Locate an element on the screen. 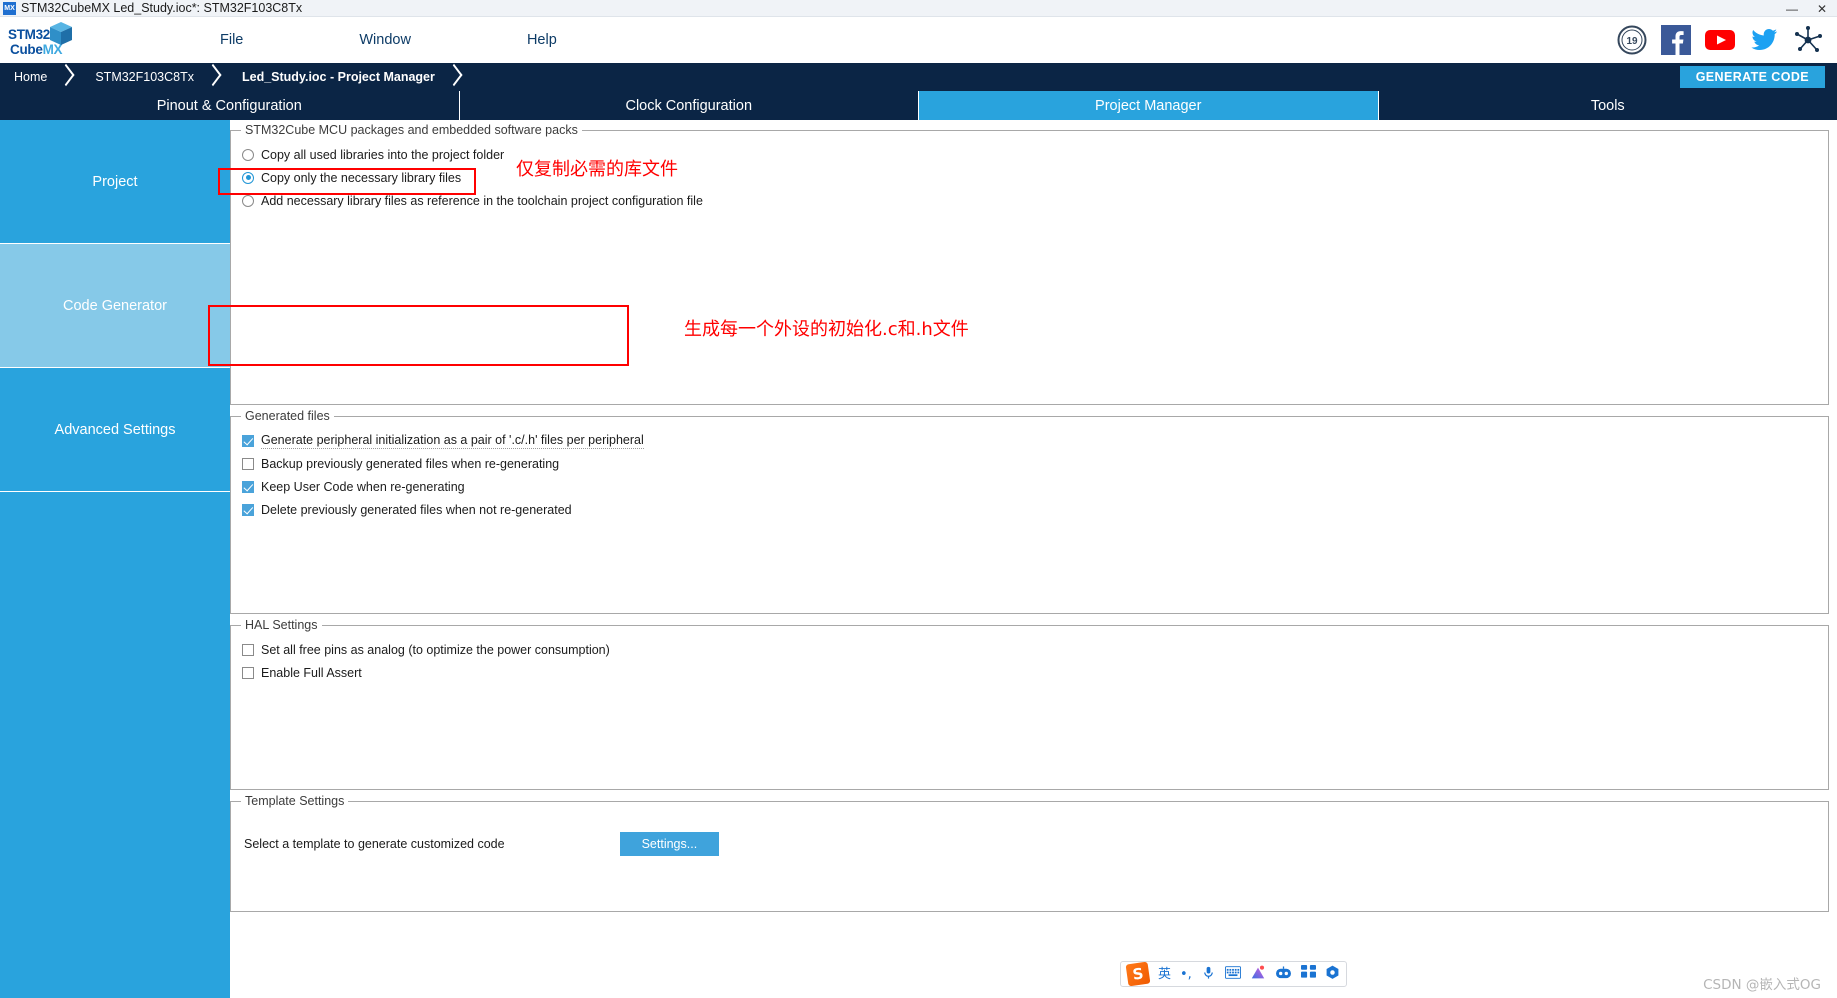 The width and height of the screenshot is (1837, 998). ime-keyboard-icon is located at coordinates (1232, 974).